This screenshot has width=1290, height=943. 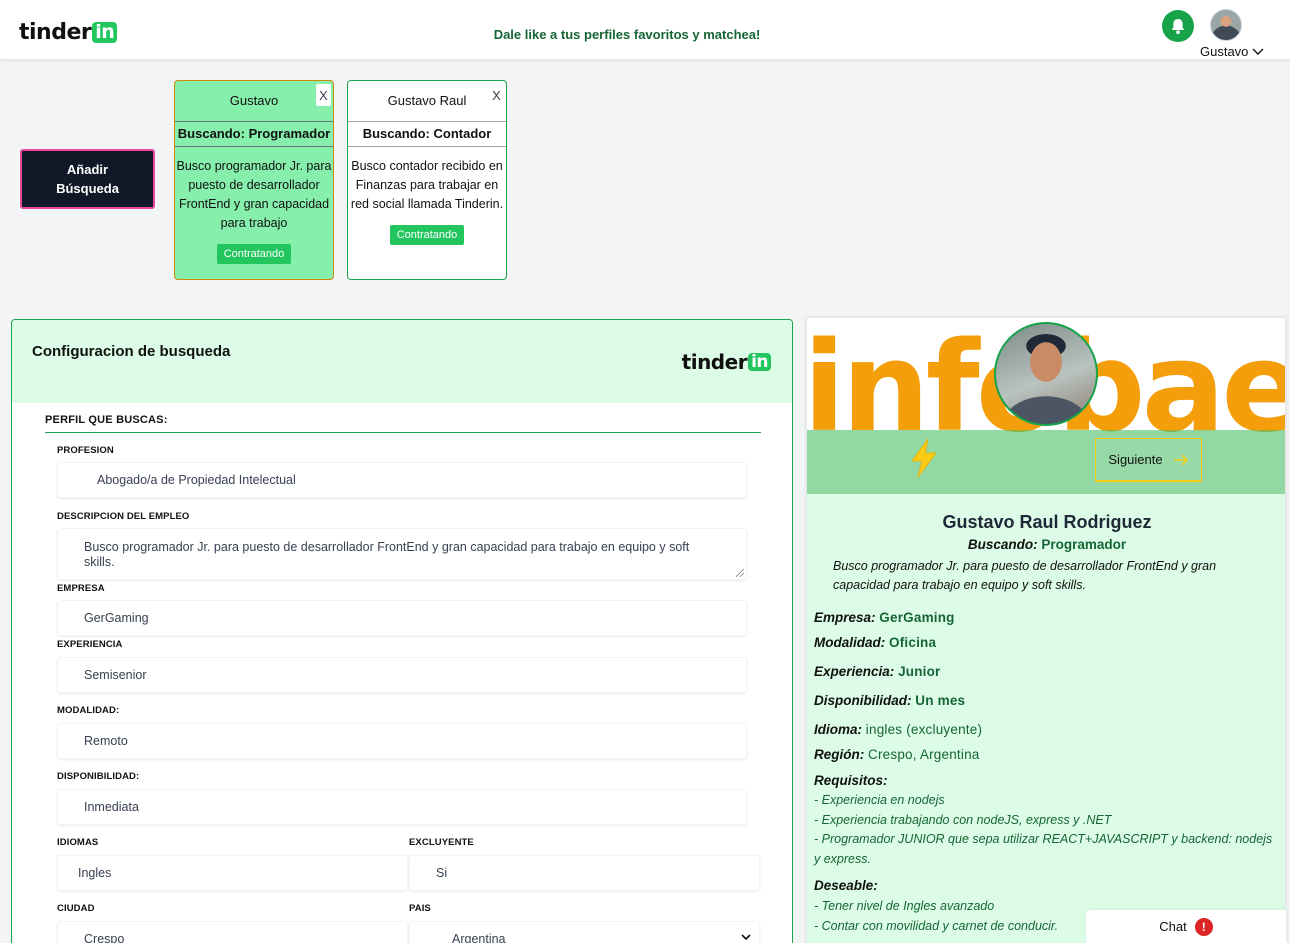 What do you see at coordinates (913, 642) in the screenshot?
I see `modalidad-row-value: Oficina` at bounding box center [913, 642].